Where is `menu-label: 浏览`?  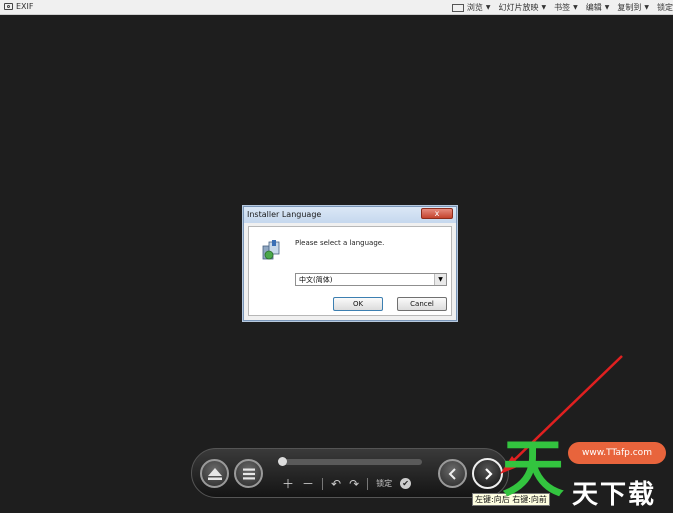 menu-label: 浏览 is located at coordinates (474, 7).